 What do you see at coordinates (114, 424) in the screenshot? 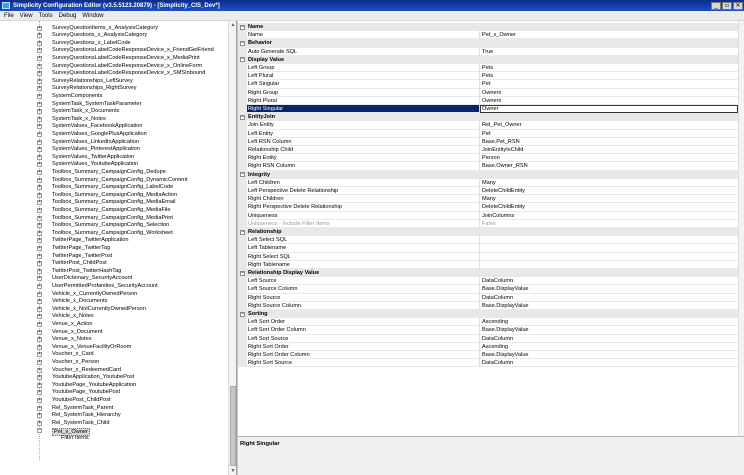
I see `tree-item: + Rel_SystemTask_Child` at bounding box center [114, 424].